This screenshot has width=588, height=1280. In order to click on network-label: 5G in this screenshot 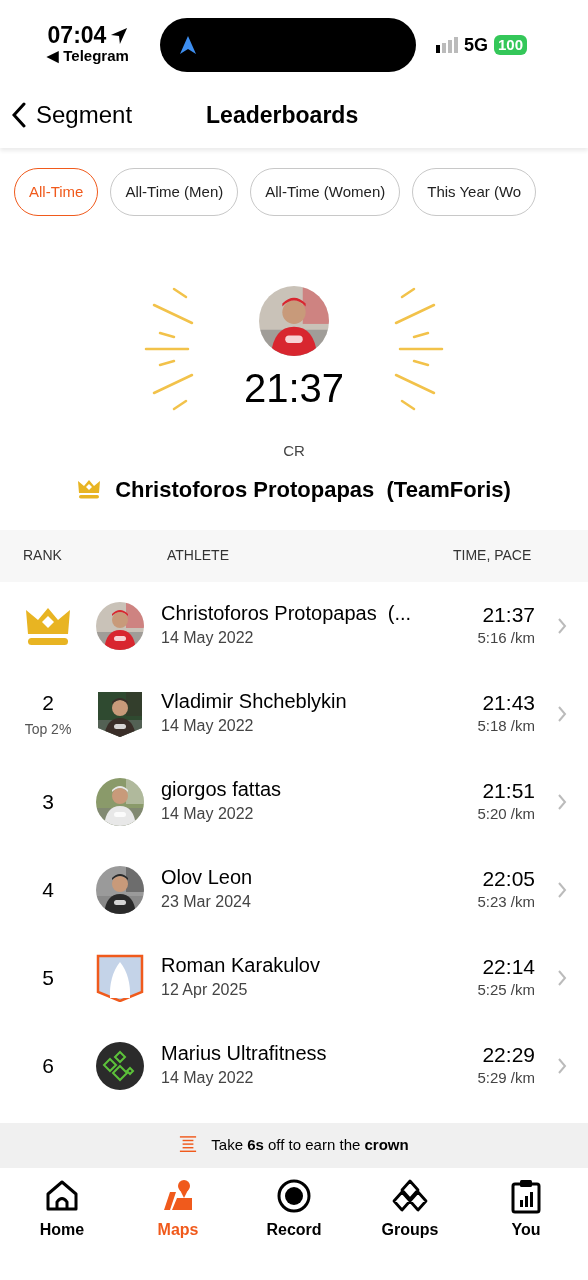, I will do `click(476, 45)`.